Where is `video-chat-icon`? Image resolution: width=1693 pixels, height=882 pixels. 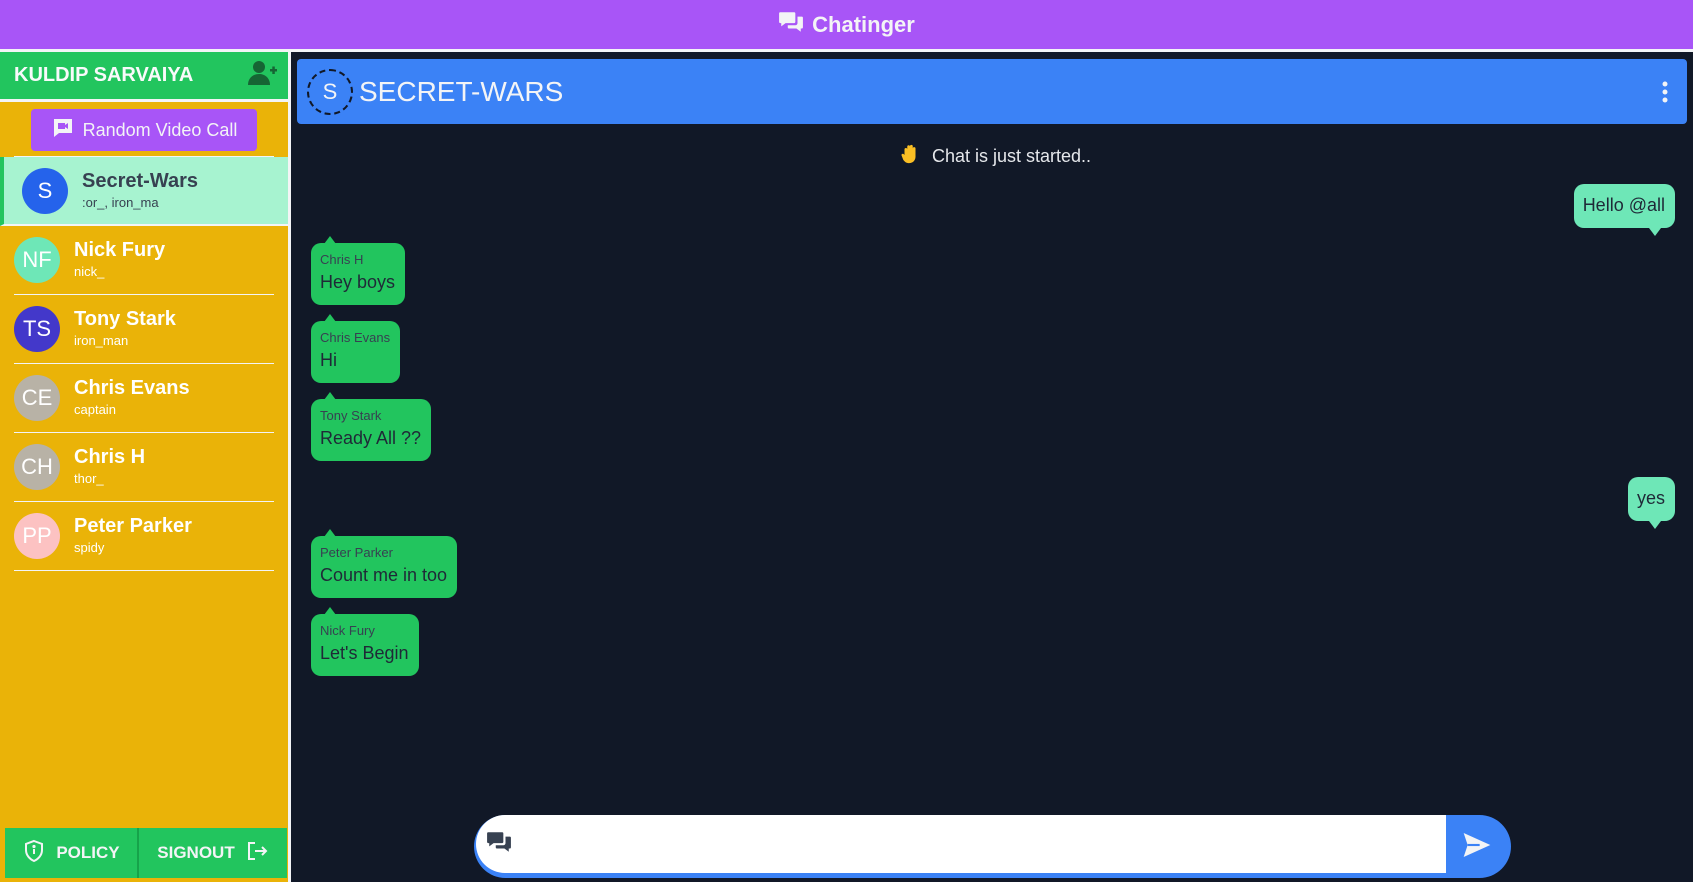
video-chat-icon is located at coordinates (63, 130).